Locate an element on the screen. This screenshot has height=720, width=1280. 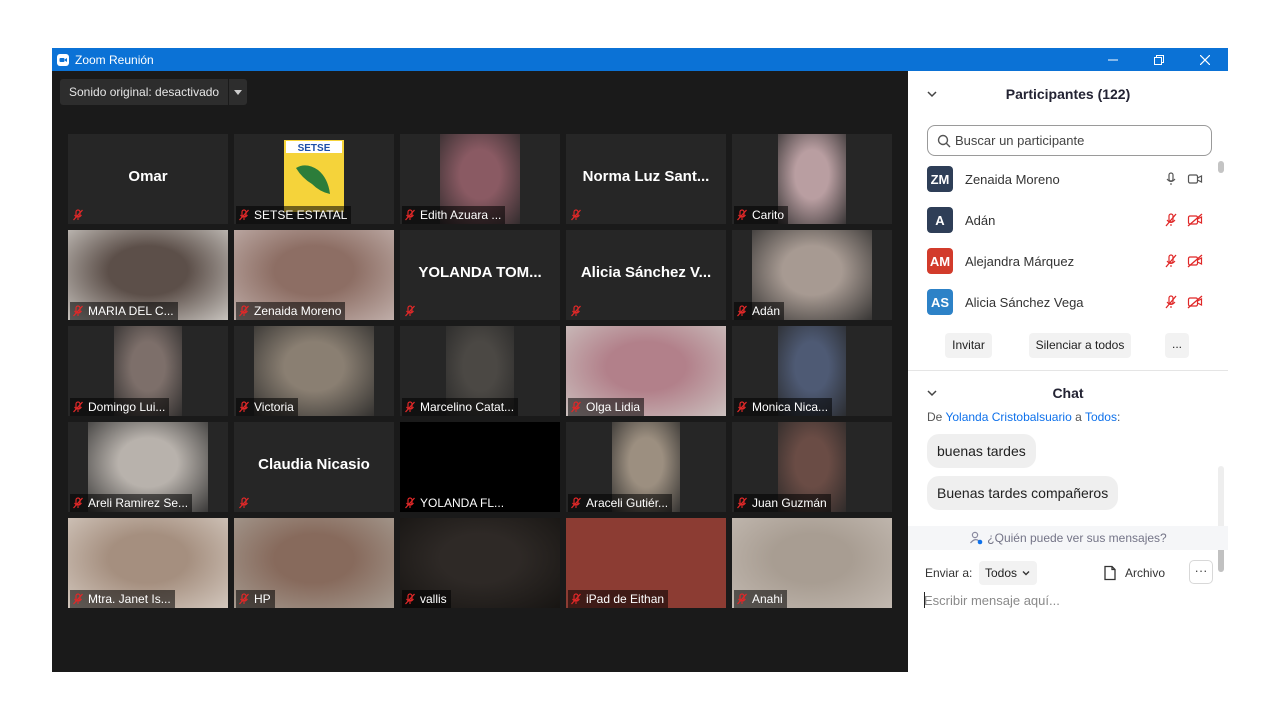
video-tile: HP is located at coordinates (314, 563).